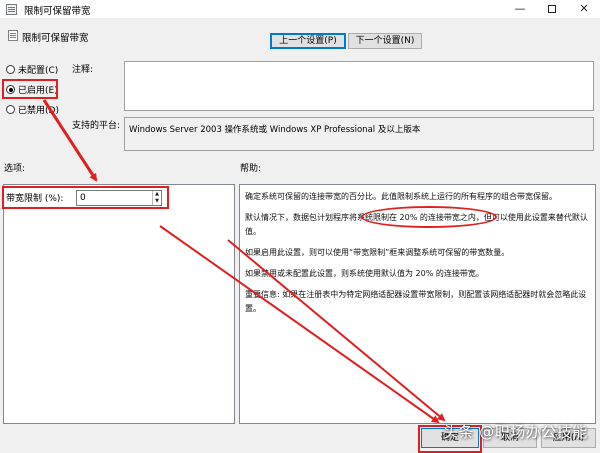  I want to click on radio-not-configured: 未配置(C), so click(32, 69).